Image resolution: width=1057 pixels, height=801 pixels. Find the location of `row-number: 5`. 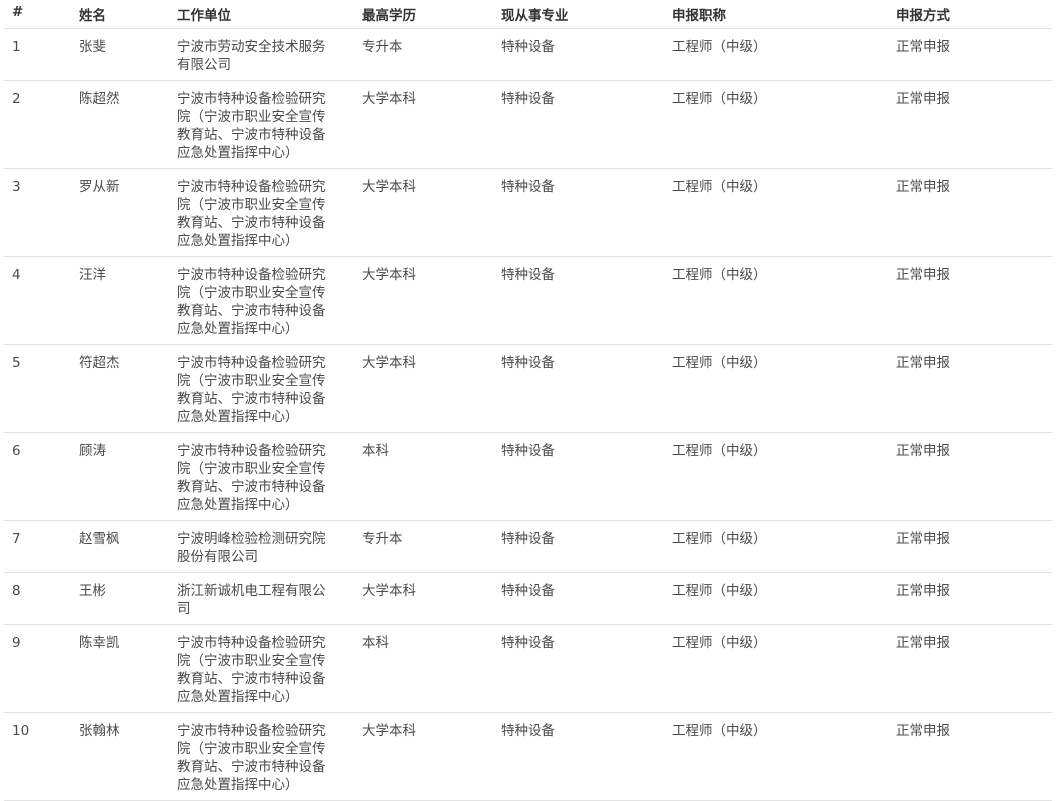

row-number: 5 is located at coordinates (16, 363).